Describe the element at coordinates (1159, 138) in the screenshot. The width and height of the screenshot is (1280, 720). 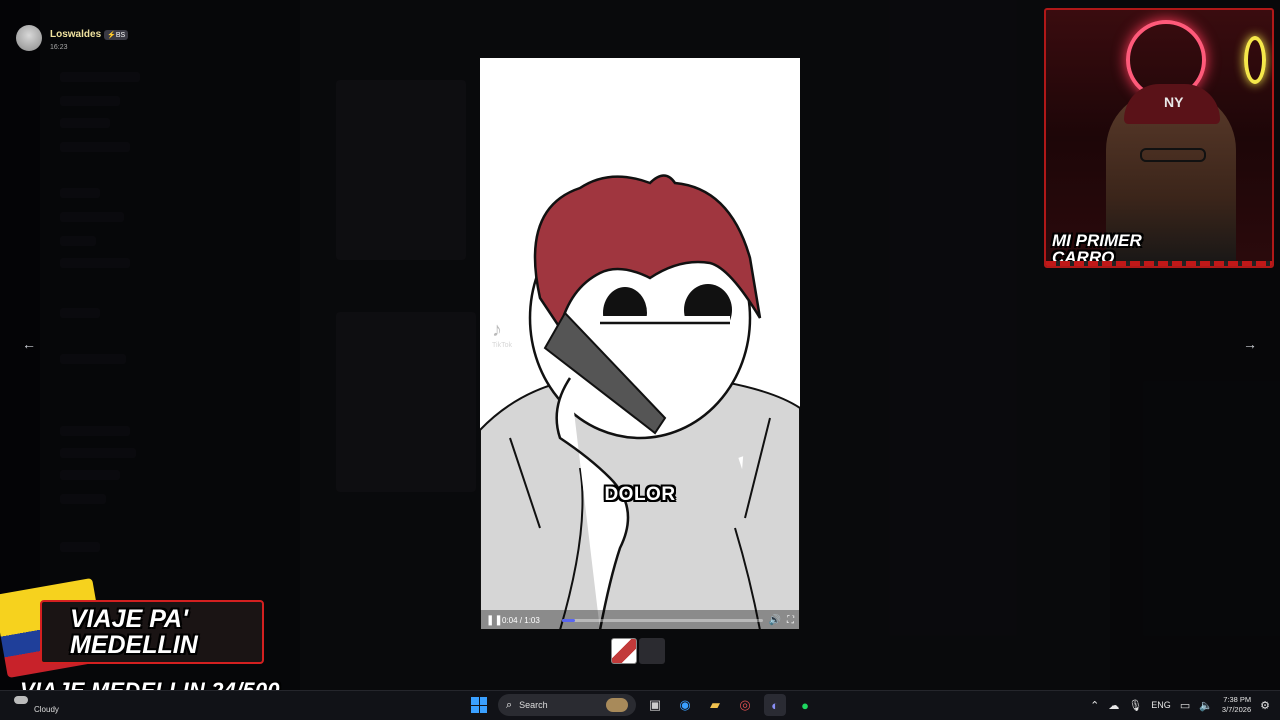
I see `webcam-overlay: NY MI PRIMER CARRO` at that location.